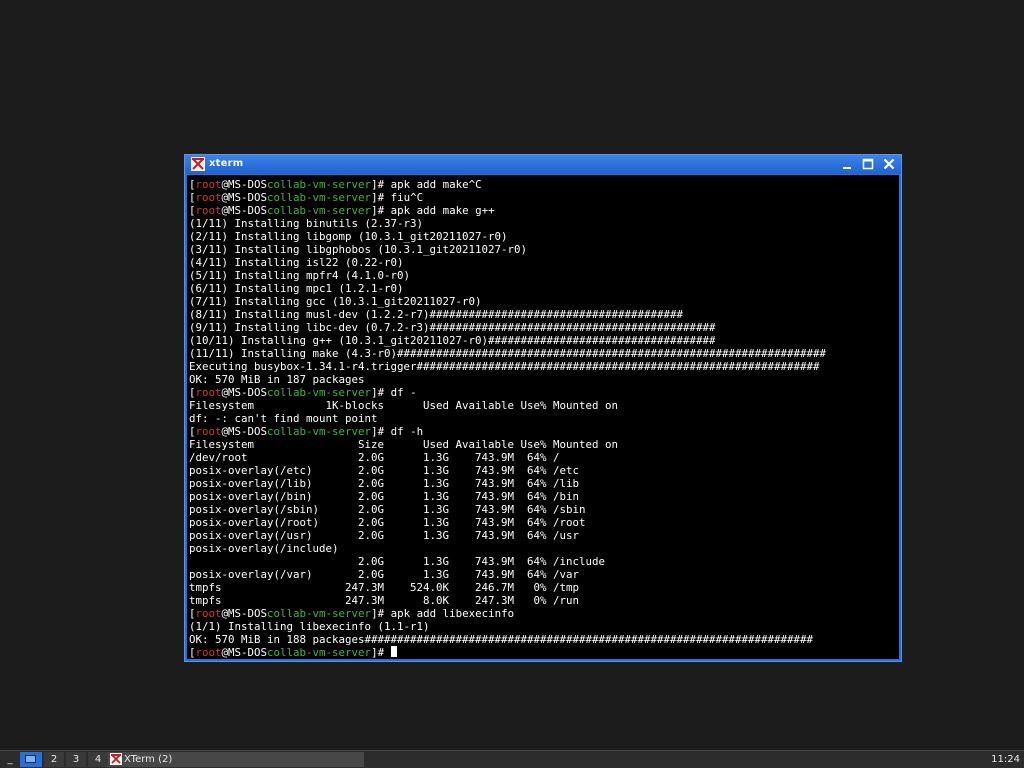 The width and height of the screenshot is (1024, 768). I want to click on terminal-output-line: posix-overlay(/include), so click(264, 548).